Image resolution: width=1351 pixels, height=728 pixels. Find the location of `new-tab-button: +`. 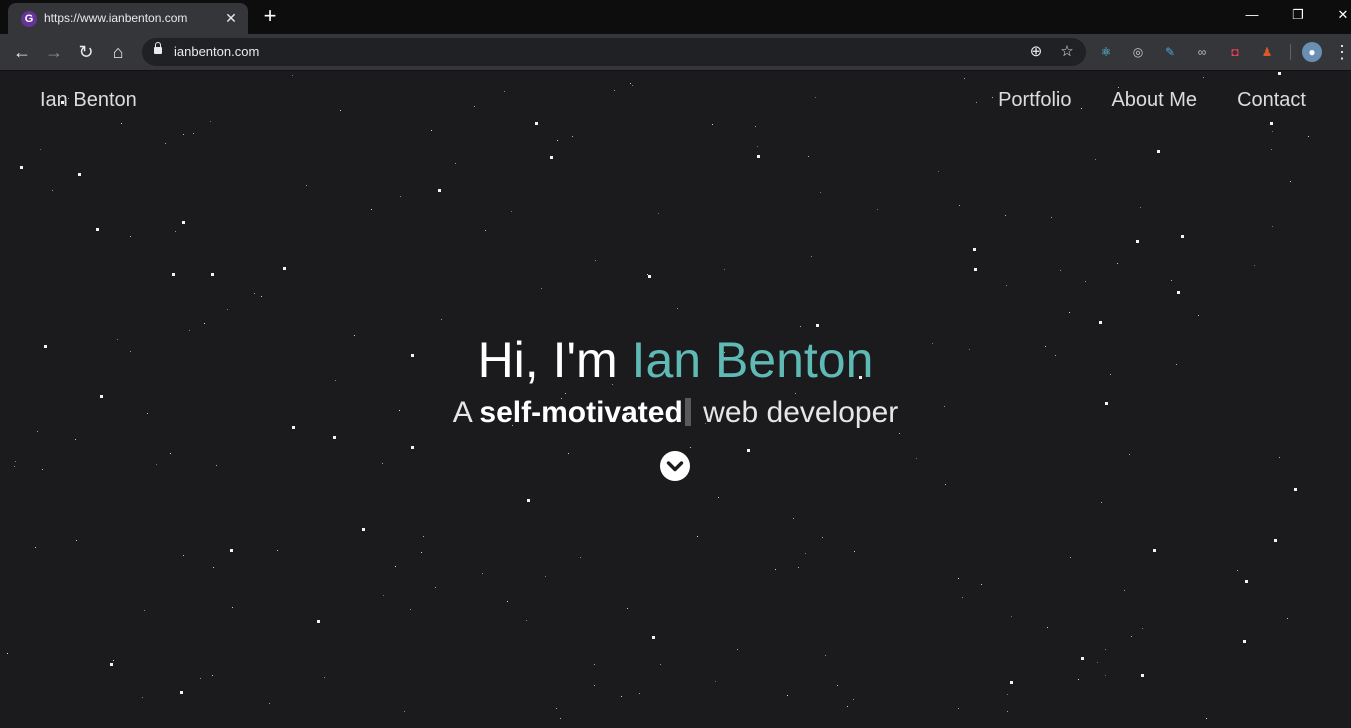

new-tab-button: + is located at coordinates (270, 17).